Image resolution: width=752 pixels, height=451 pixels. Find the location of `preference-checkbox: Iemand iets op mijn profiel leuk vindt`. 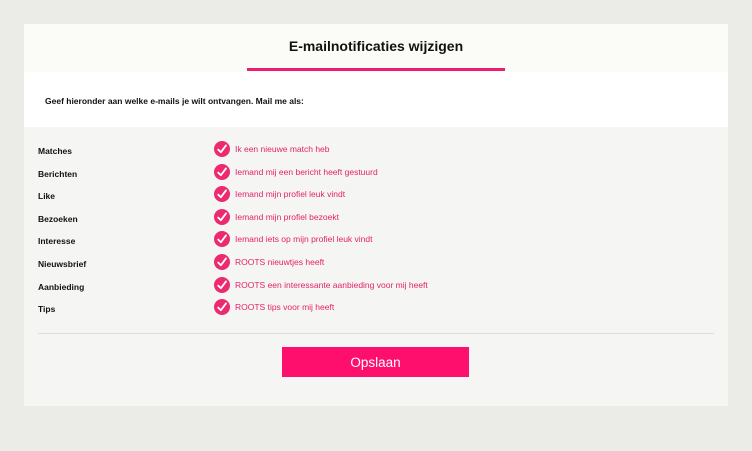

preference-checkbox: Iemand iets op mijn profiel leuk vindt is located at coordinates (293, 239).